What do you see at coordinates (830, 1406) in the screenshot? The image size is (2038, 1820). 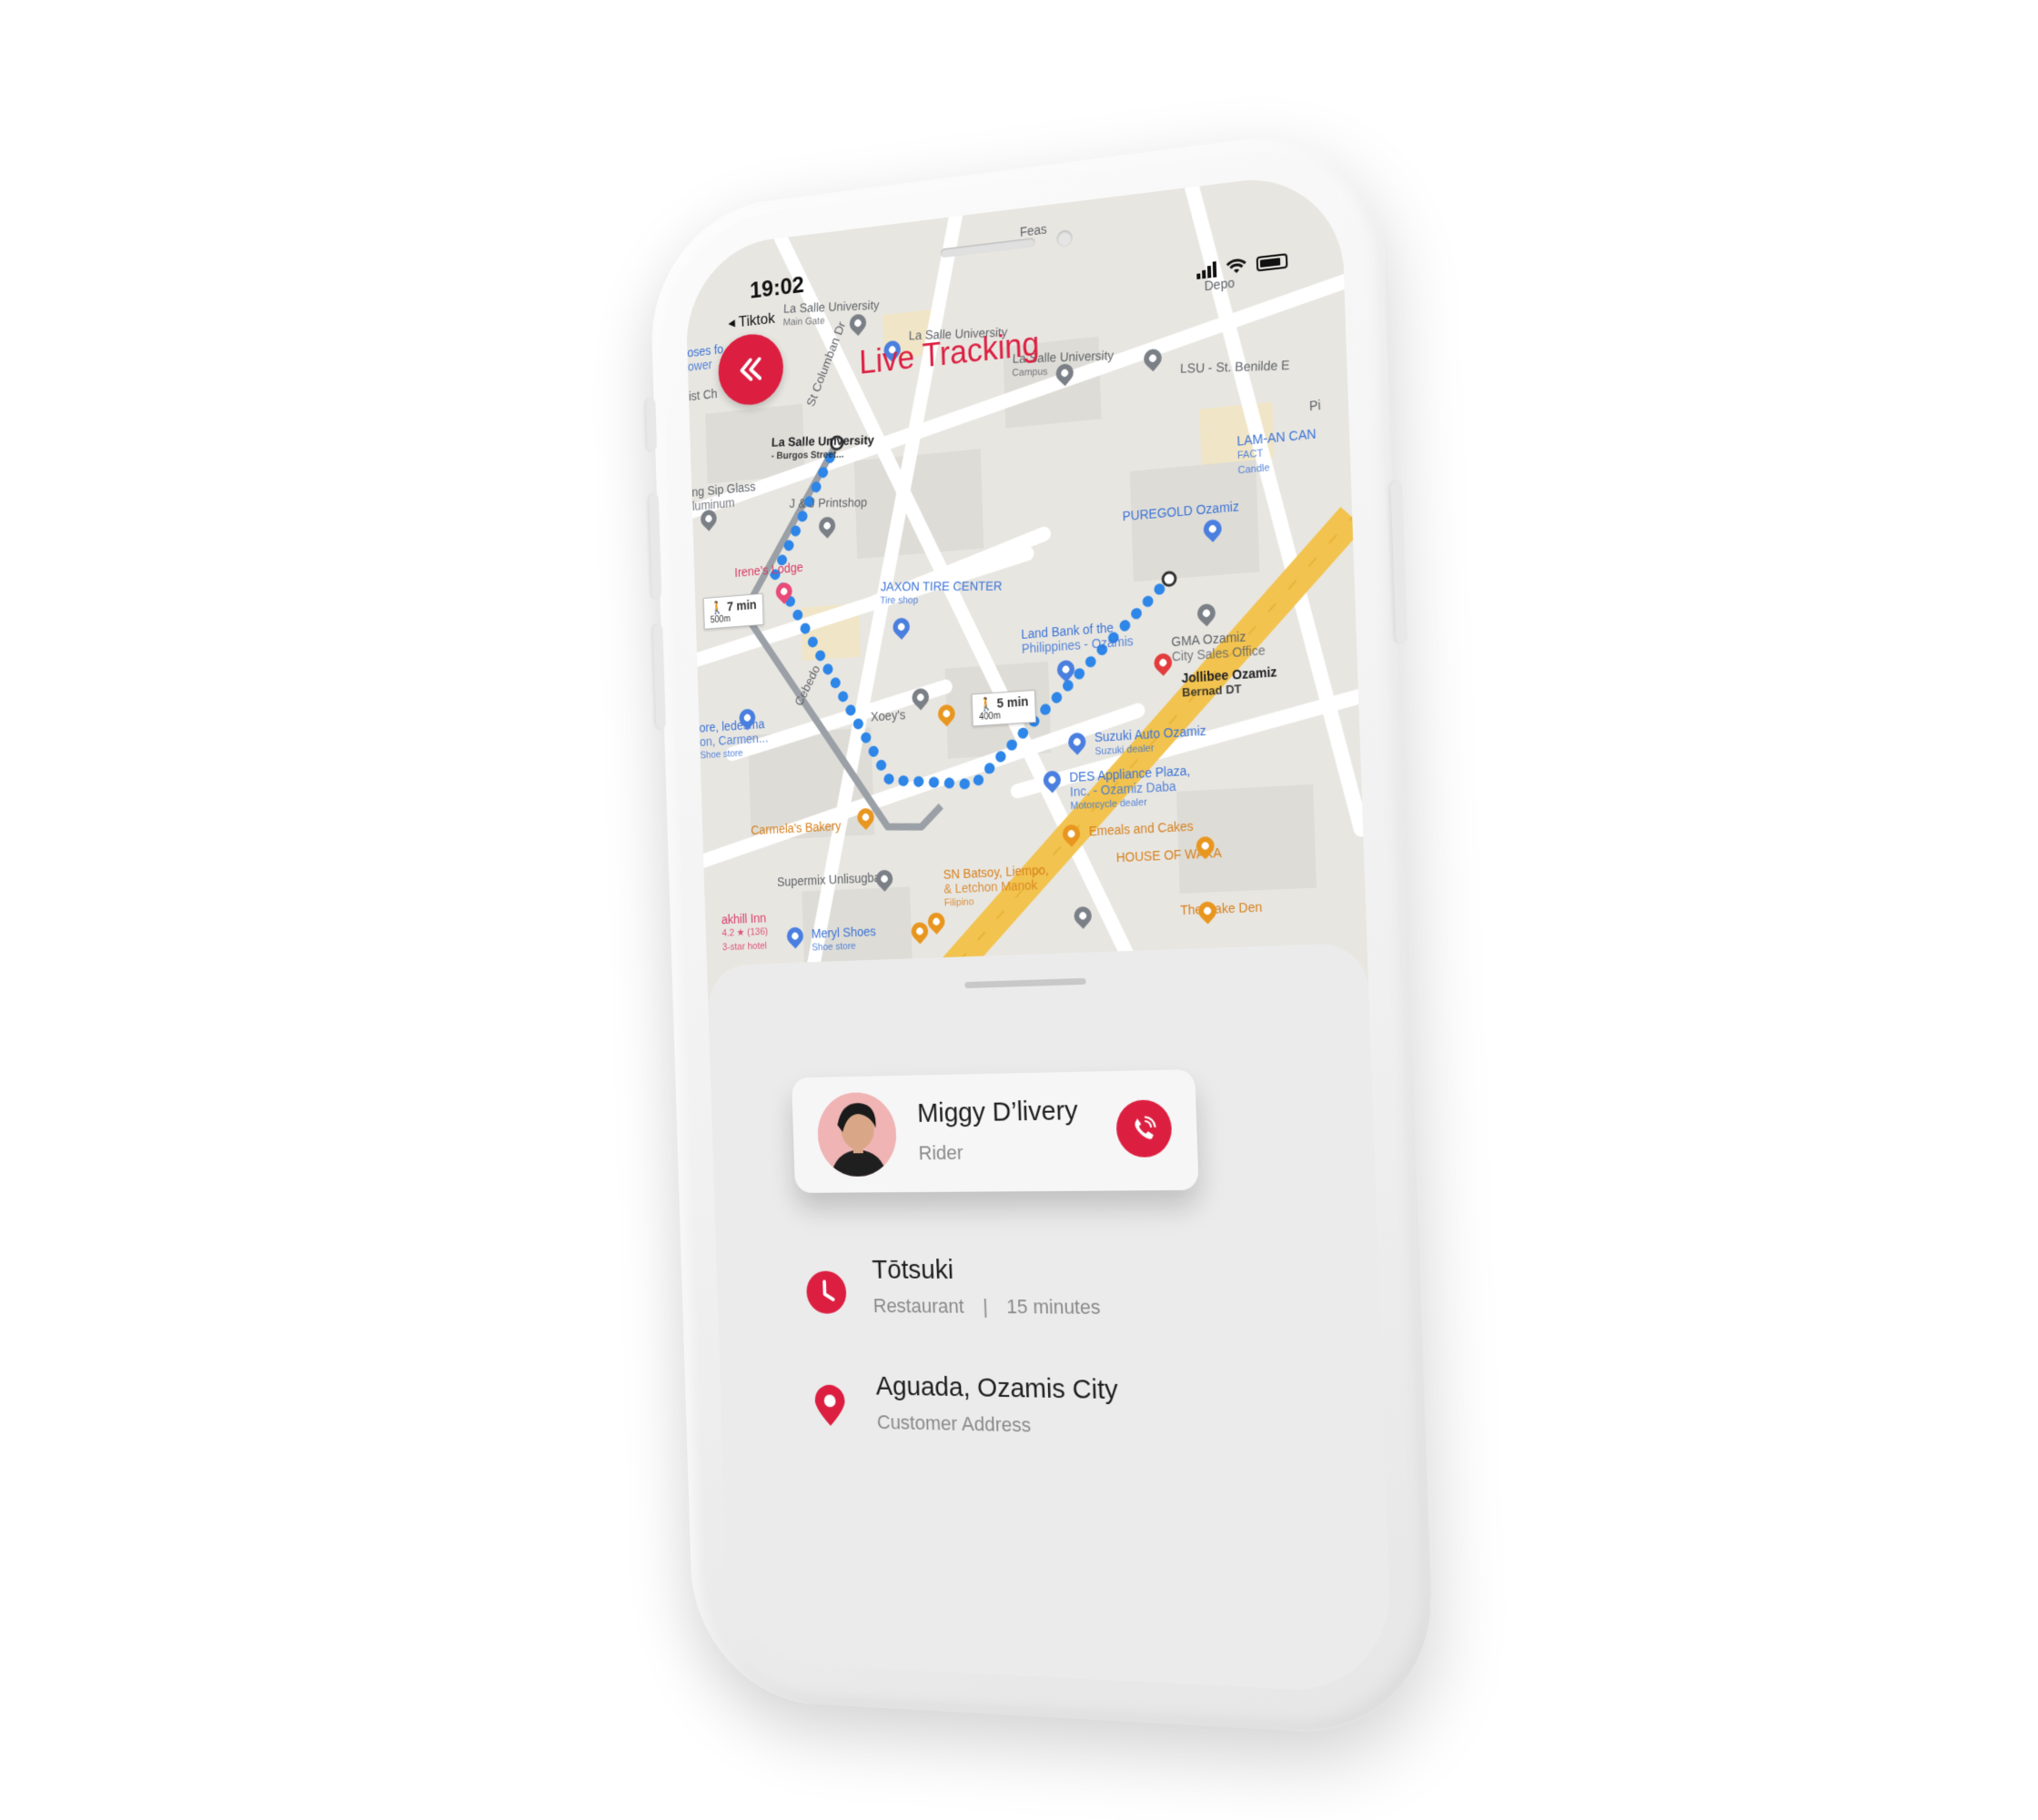 I see `location-pin-icon` at bounding box center [830, 1406].